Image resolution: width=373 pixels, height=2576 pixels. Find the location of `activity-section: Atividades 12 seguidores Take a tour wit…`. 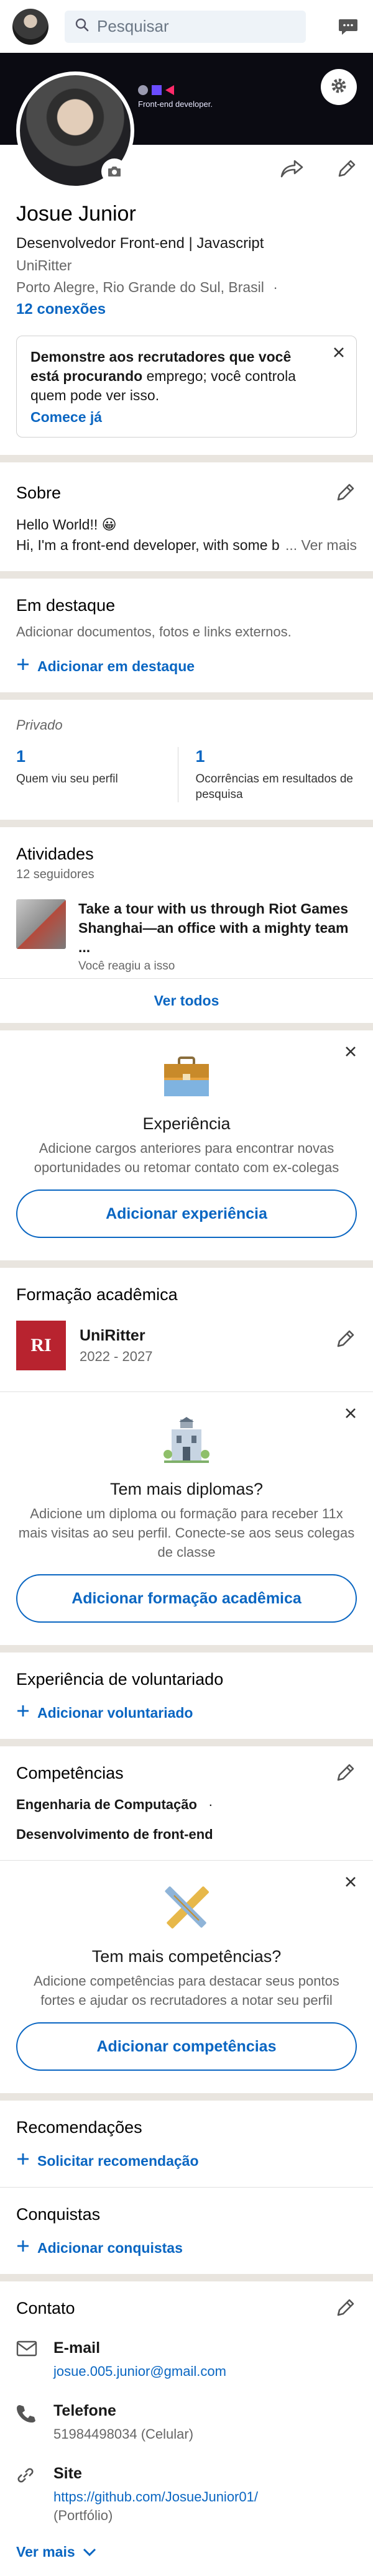

activity-section: Atividades 12 seguidores Take a tour wit… is located at coordinates (186, 902).